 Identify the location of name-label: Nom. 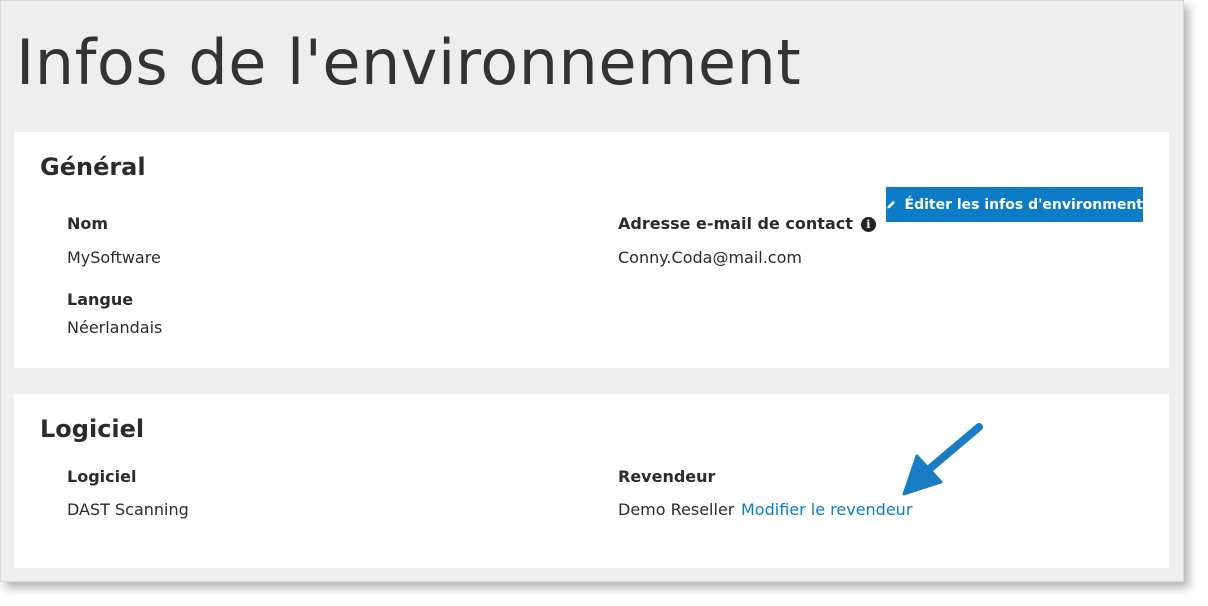
(88, 223).